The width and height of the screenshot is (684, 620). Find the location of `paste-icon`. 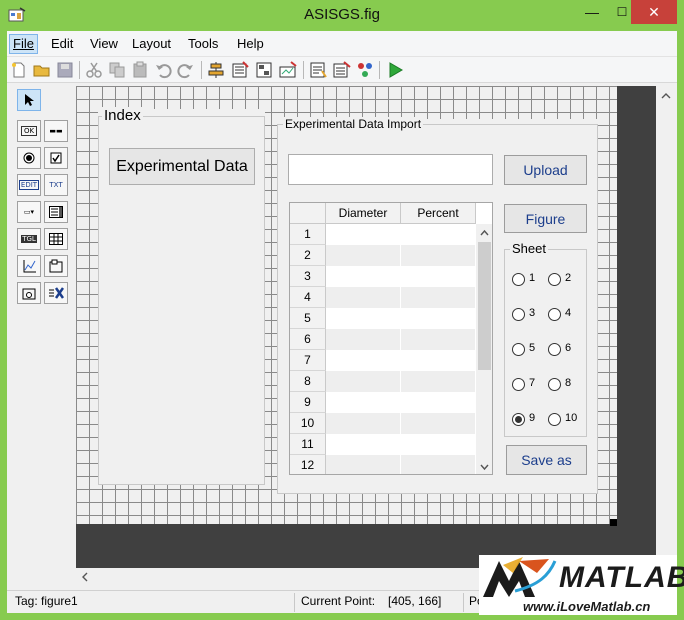

paste-icon is located at coordinates (140, 70).